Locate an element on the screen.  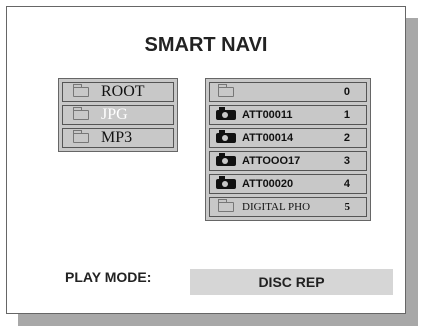
file-index: 5 is located at coordinates (347, 207).